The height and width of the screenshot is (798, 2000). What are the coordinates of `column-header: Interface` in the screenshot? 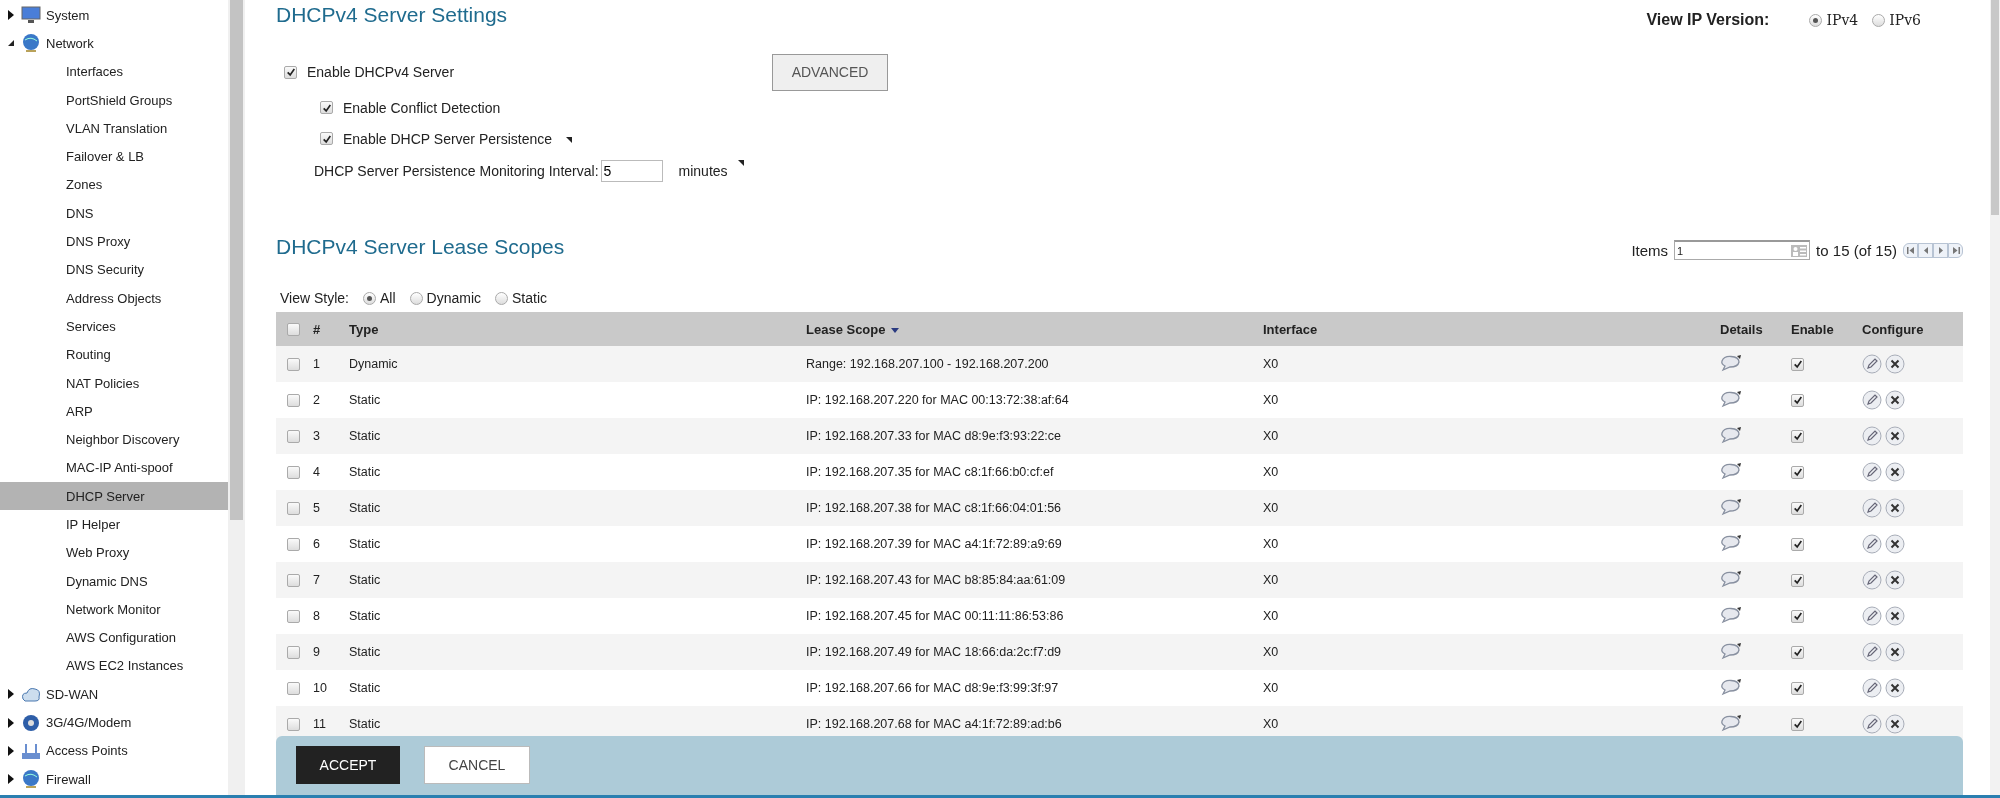 It's located at (1491, 329).